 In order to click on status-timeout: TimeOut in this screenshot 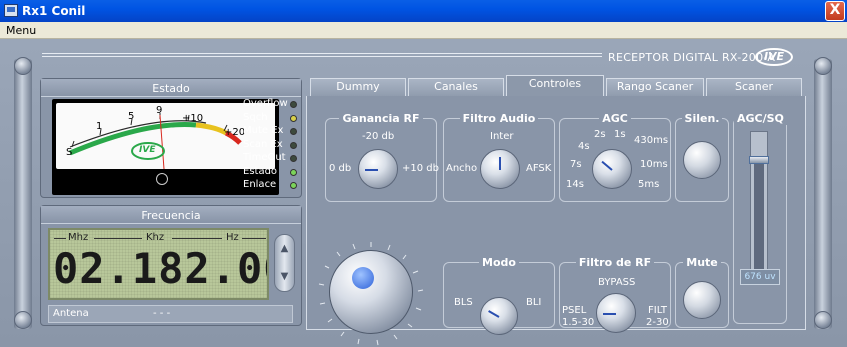, I will do `click(272, 159)`.